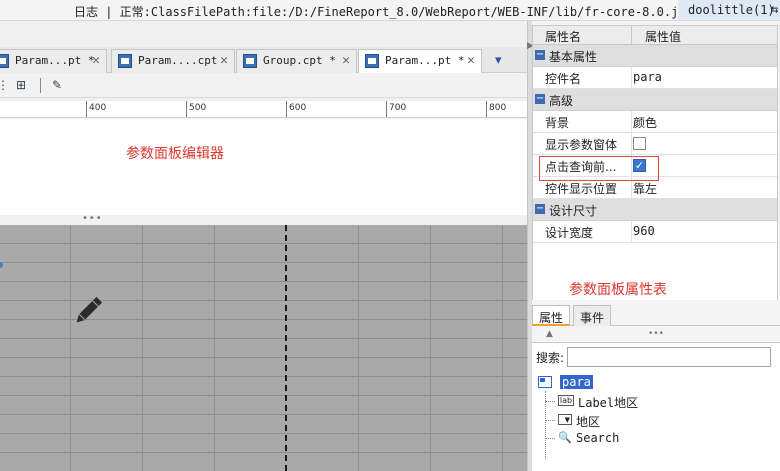 Image resolution: width=780 pixels, height=471 pixels. I want to click on property-name: 显示参数窗体, so click(581, 145).